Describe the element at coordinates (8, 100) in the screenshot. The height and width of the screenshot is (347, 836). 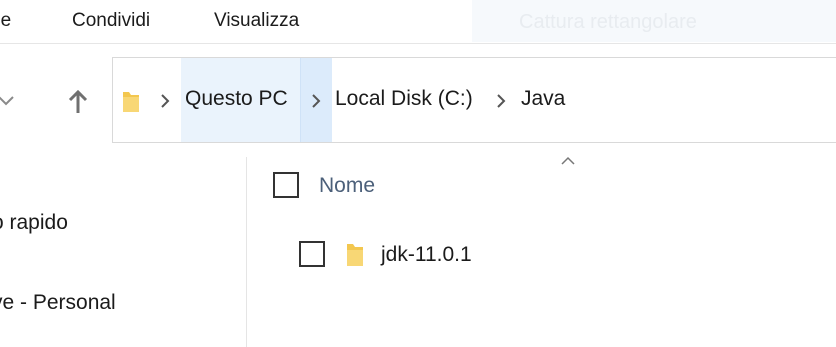
I see `recent-locations-chevron-icon` at that location.